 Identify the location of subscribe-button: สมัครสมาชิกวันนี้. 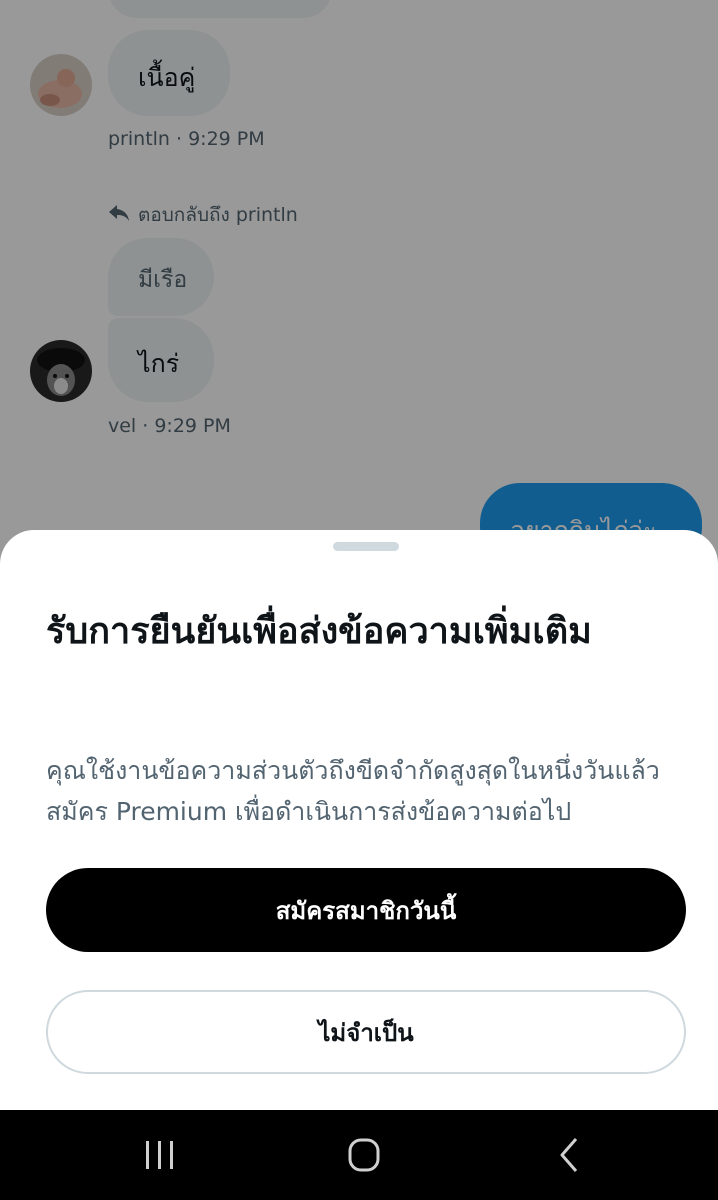
(366, 910).